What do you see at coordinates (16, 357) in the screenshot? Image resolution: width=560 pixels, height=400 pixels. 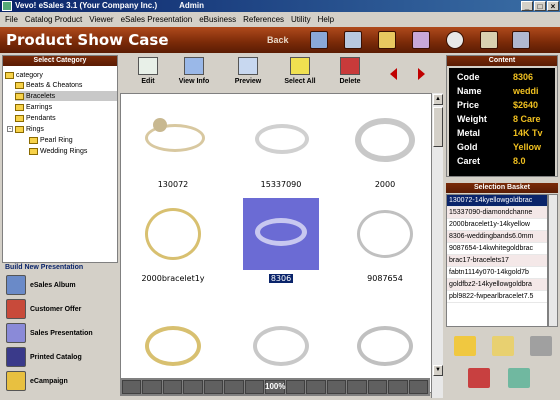 I see `printer-icon` at bounding box center [16, 357].